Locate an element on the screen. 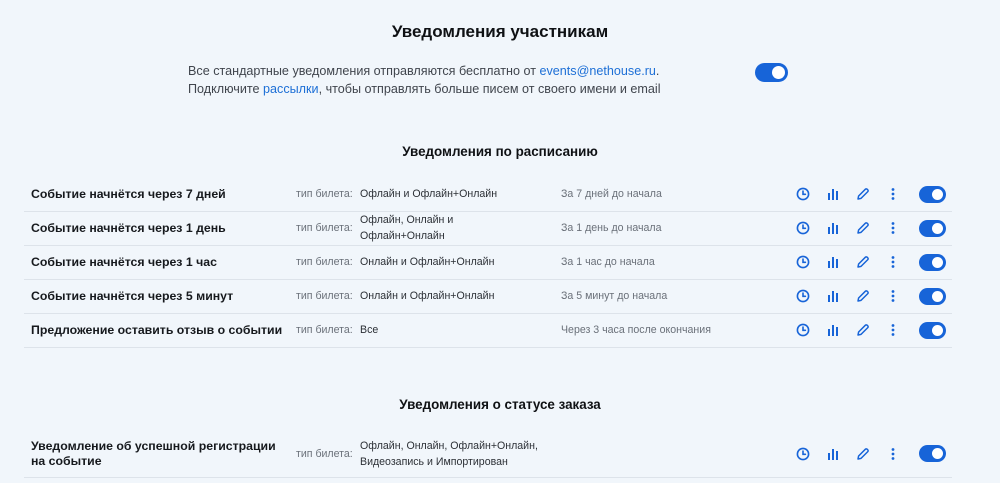  ticket-type-value: Офлайн, Онлайн и Офлайн+Онлайн is located at coordinates (407, 228).